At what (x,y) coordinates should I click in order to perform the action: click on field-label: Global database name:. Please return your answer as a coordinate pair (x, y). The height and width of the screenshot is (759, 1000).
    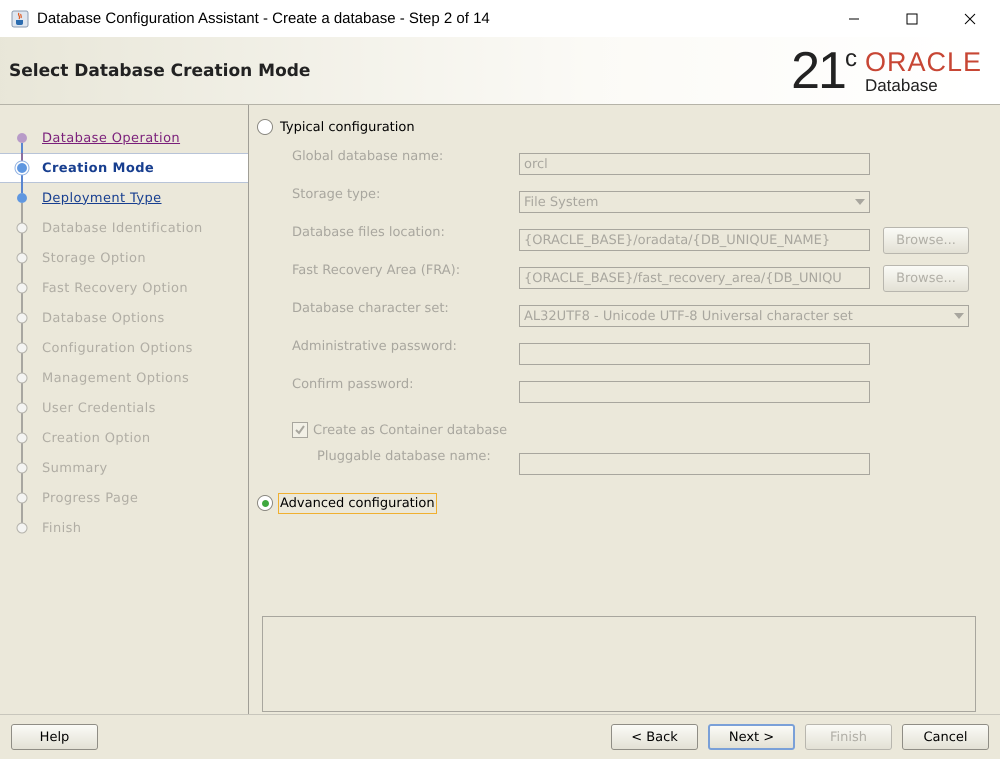
    Looking at the image, I should click on (368, 156).